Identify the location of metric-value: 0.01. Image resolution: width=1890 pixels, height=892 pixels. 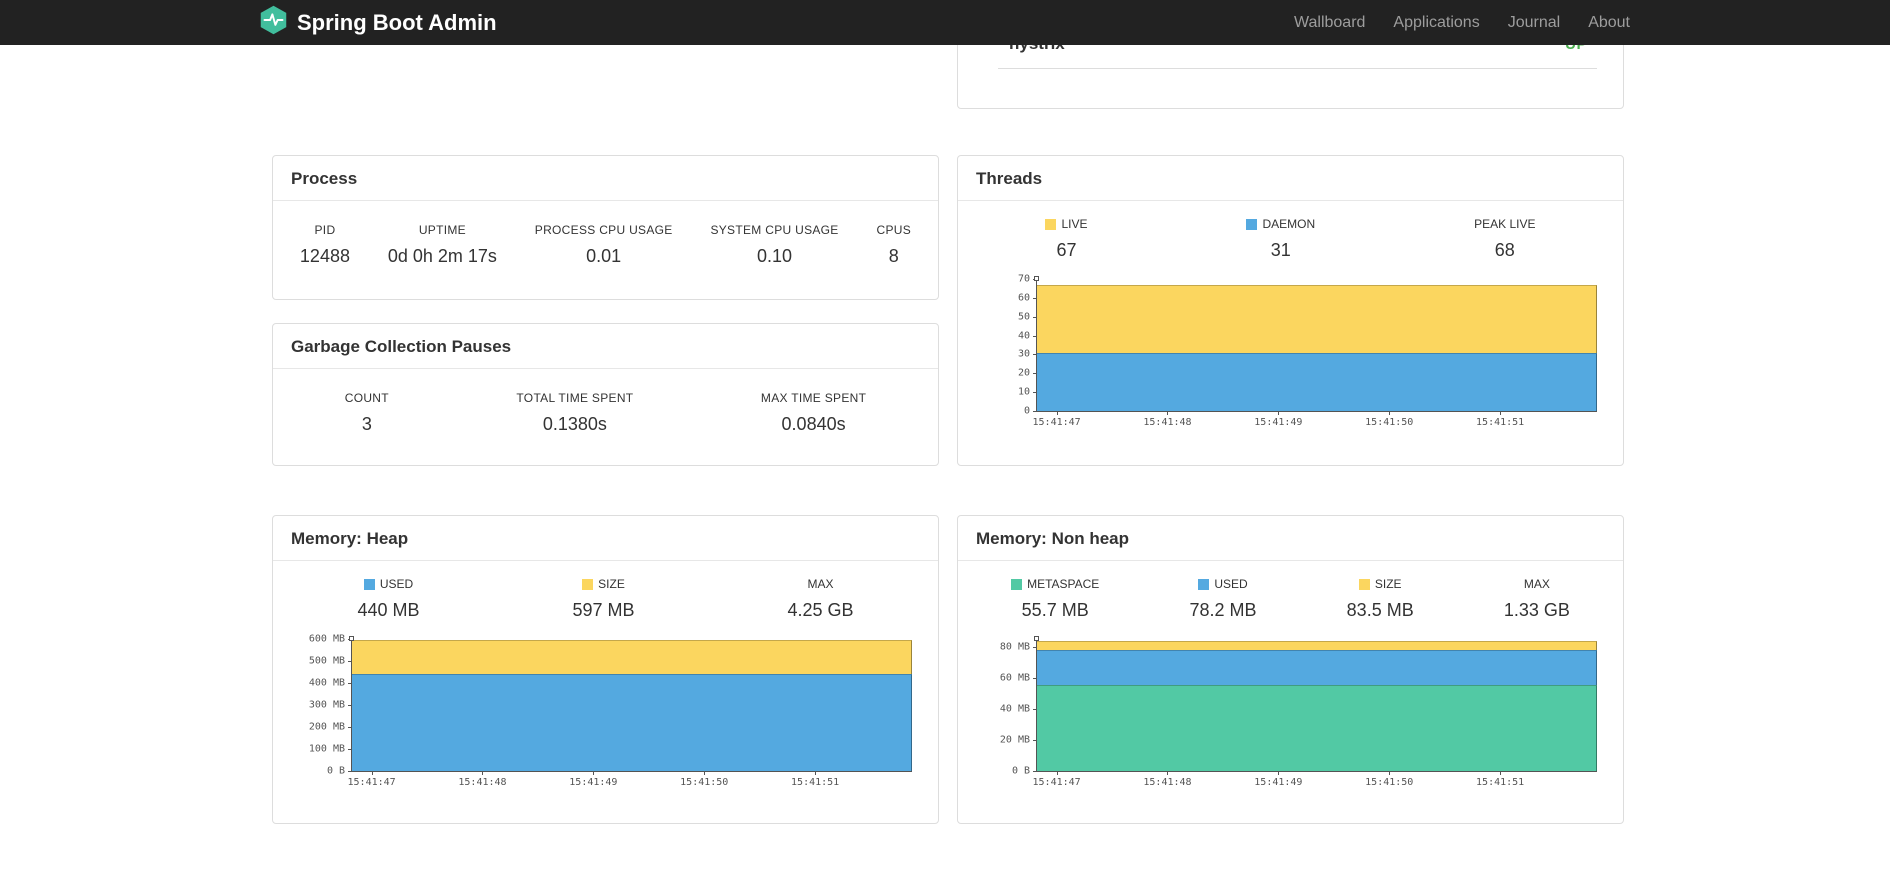
(604, 256).